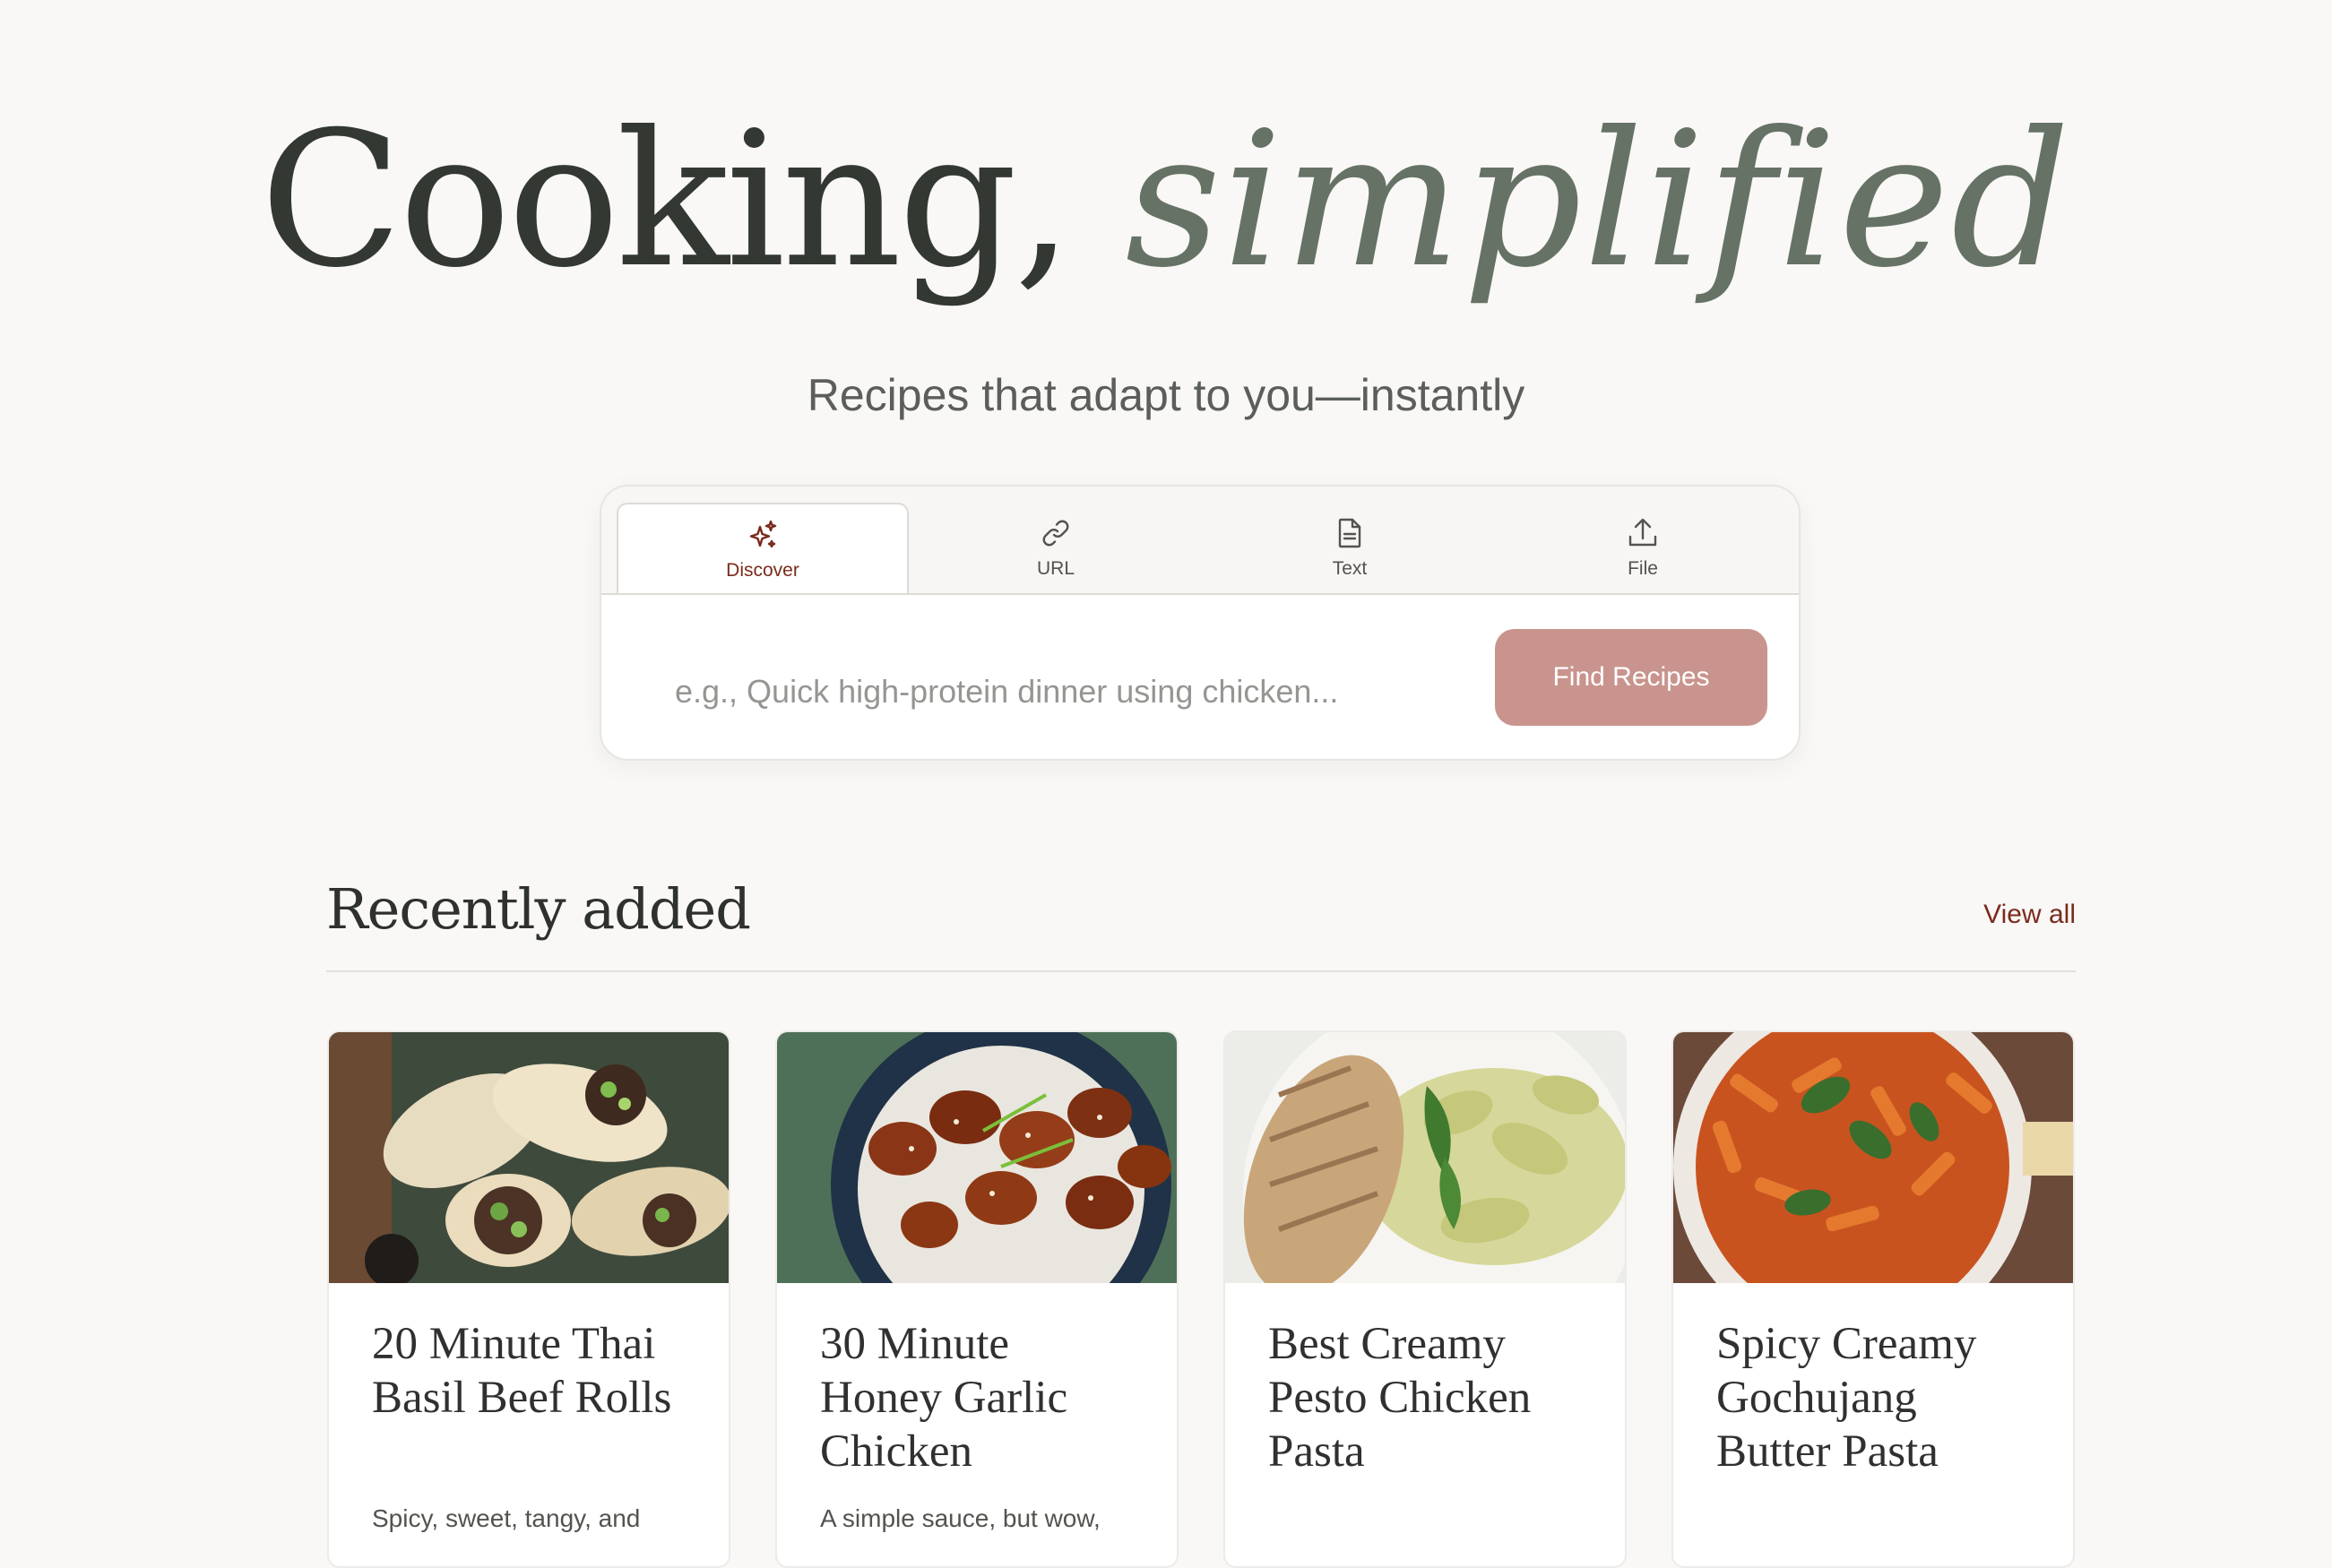  I want to click on recipe-card-title: 30 Minute Honey Garlic Chicken, so click(972, 1398).